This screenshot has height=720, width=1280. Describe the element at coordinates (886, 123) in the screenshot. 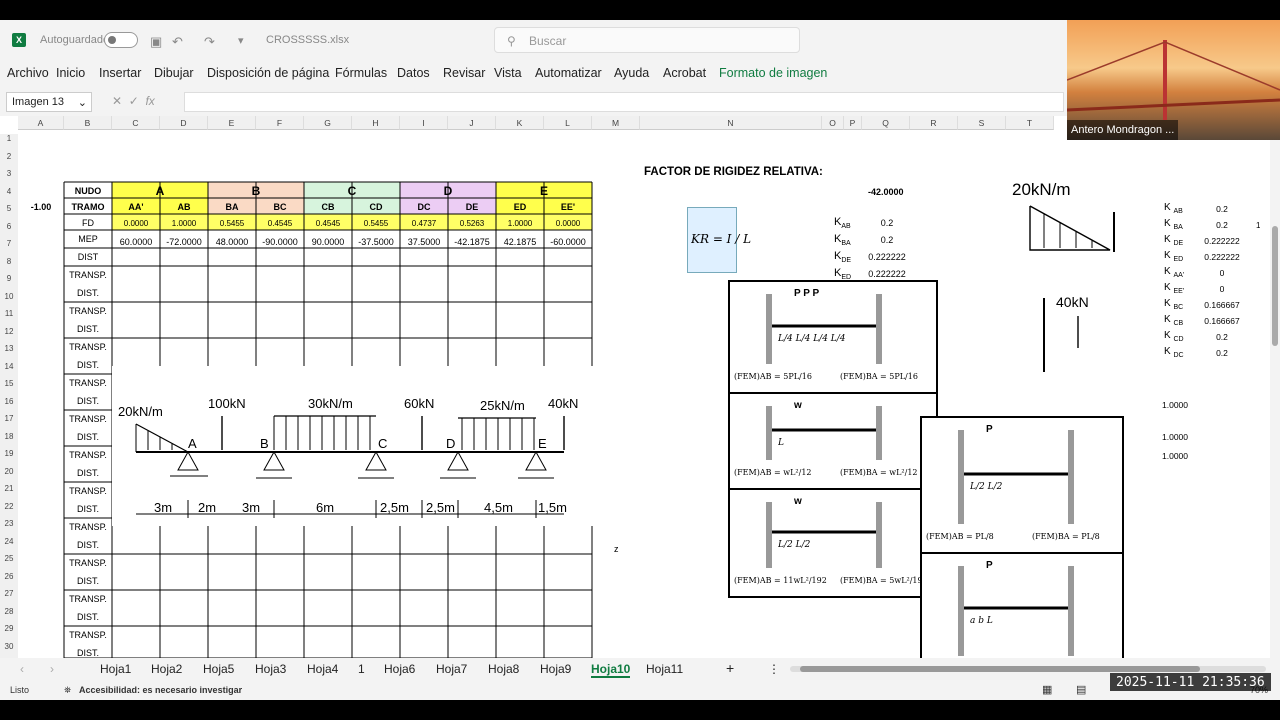

I see `column-header: Q` at that location.